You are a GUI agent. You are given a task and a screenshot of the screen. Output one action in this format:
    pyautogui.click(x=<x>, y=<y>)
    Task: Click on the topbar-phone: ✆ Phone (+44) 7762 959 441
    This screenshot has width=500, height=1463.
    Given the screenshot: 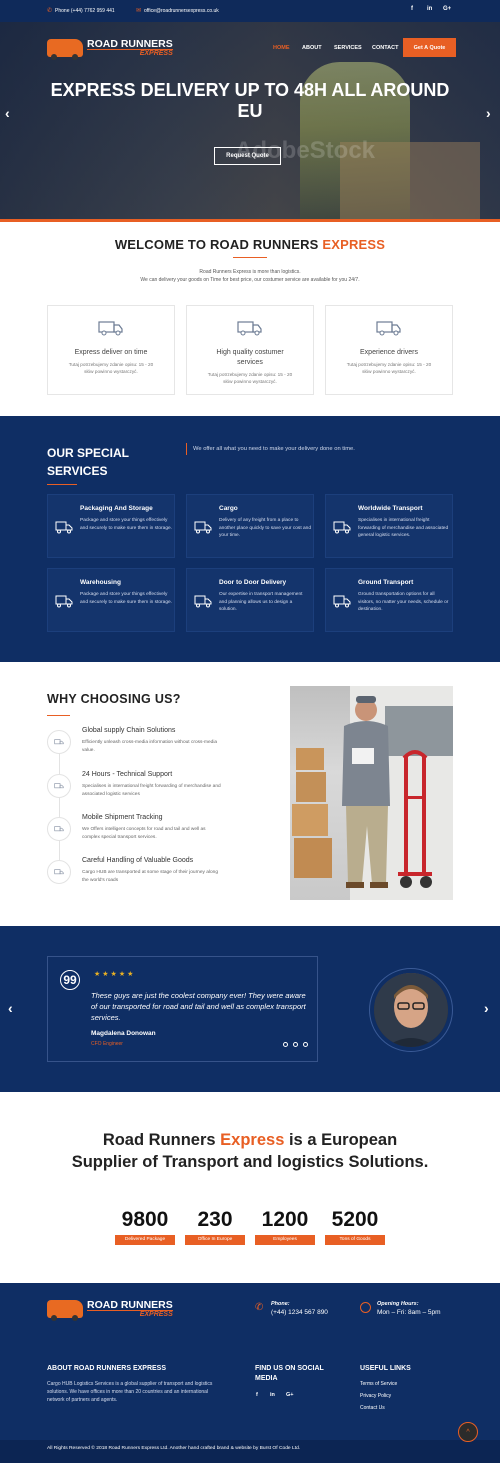 What is the action you would take?
    pyautogui.click(x=81, y=11)
    